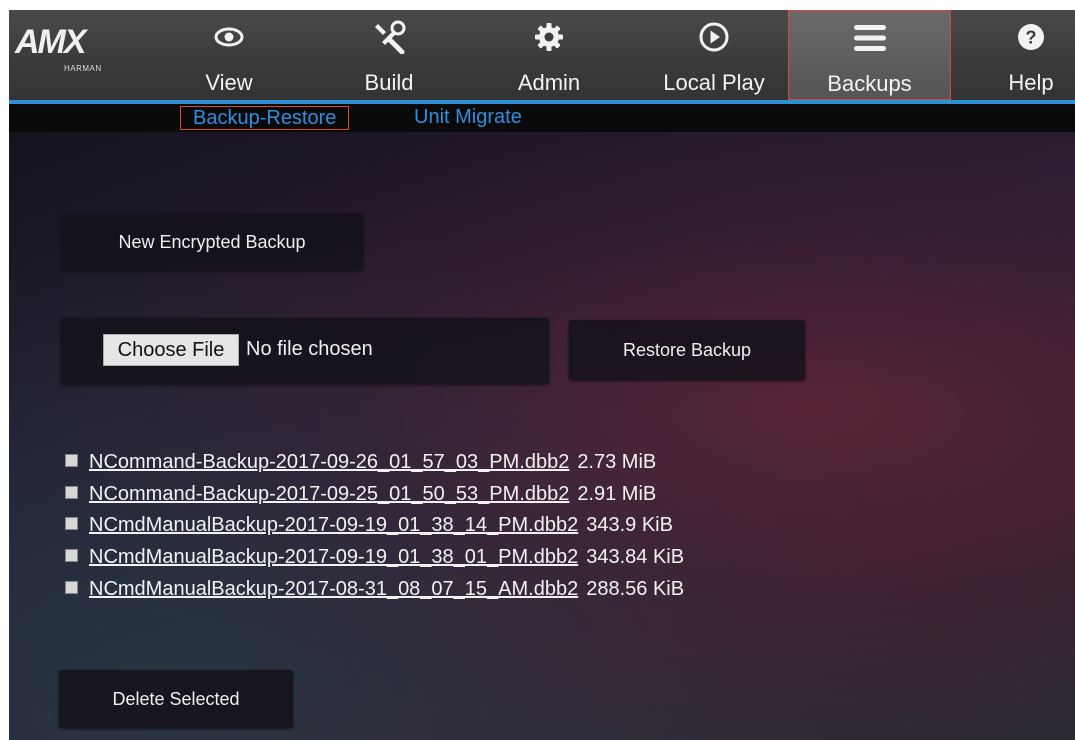  I want to click on sub-nav: Backup-Restore Unit Migrate, so click(542, 118).